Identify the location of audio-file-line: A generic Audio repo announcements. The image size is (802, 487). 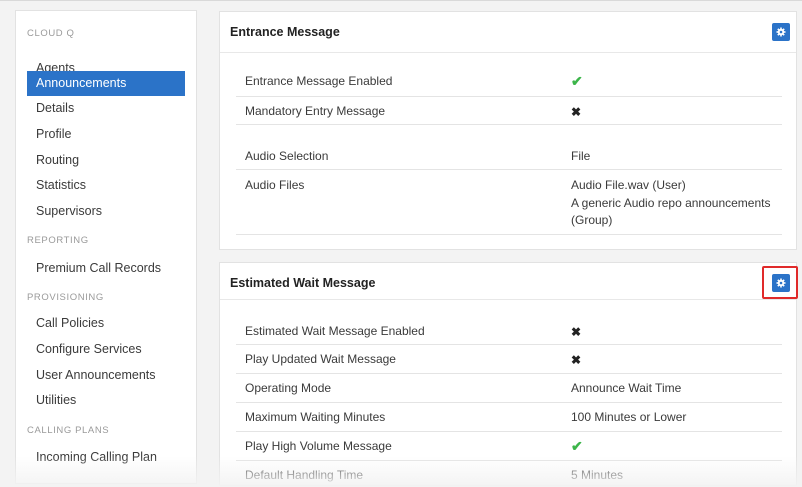
(671, 202).